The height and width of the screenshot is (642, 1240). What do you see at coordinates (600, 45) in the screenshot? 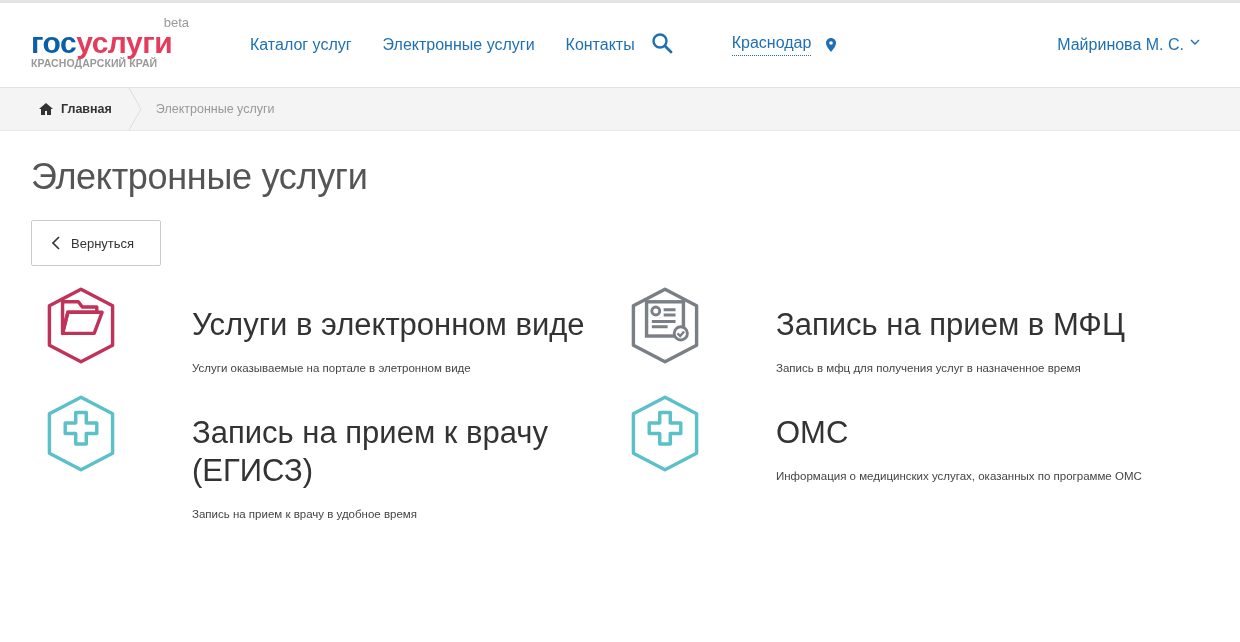
I see `nav-link: Контакты` at bounding box center [600, 45].